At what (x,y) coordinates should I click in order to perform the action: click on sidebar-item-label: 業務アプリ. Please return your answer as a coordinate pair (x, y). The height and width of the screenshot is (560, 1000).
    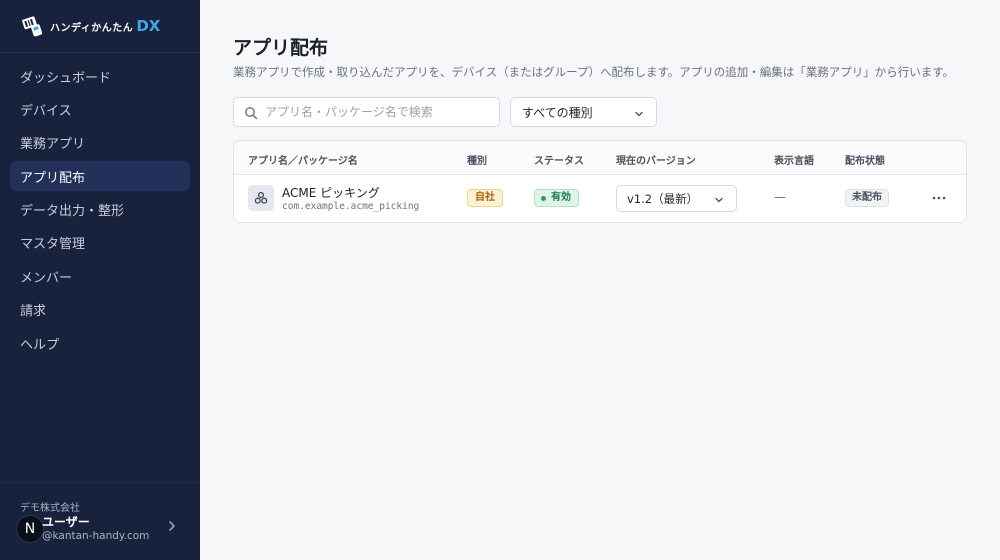
    Looking at the image, I should click on (53, 145).